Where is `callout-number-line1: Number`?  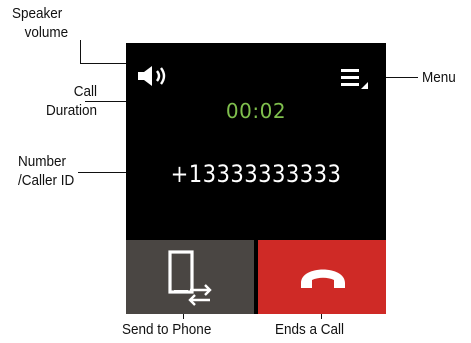
callout-number-line1: Number is located at coordinates (42, 161).